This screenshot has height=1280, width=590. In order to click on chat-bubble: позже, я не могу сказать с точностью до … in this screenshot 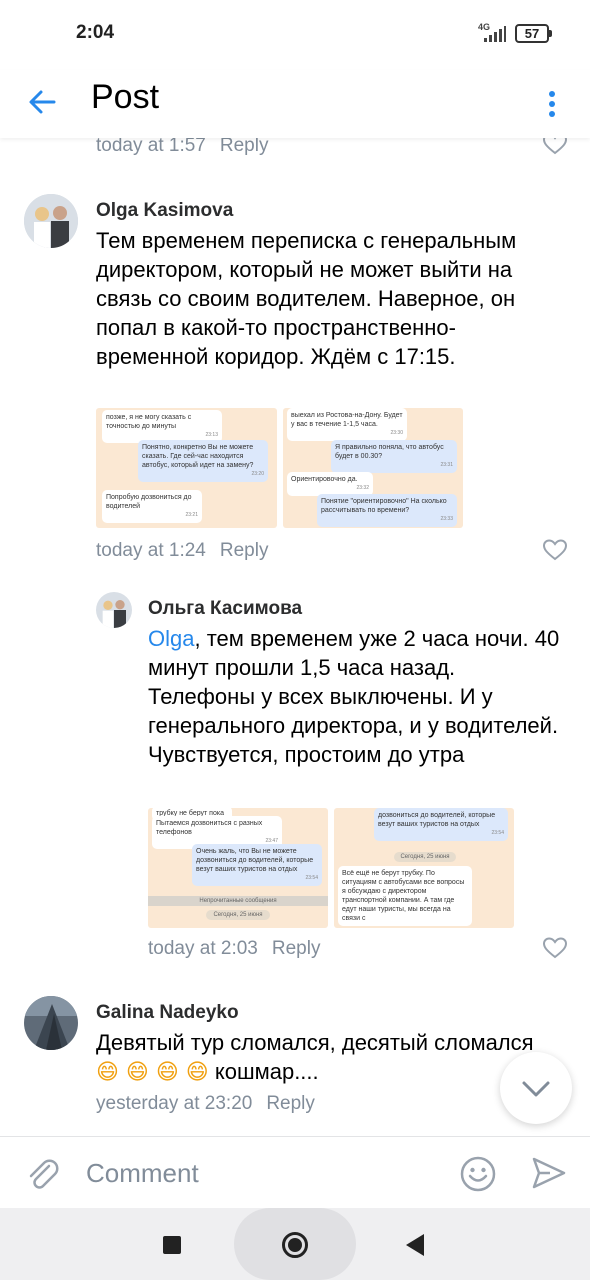, I will do `click(162, 426)`.